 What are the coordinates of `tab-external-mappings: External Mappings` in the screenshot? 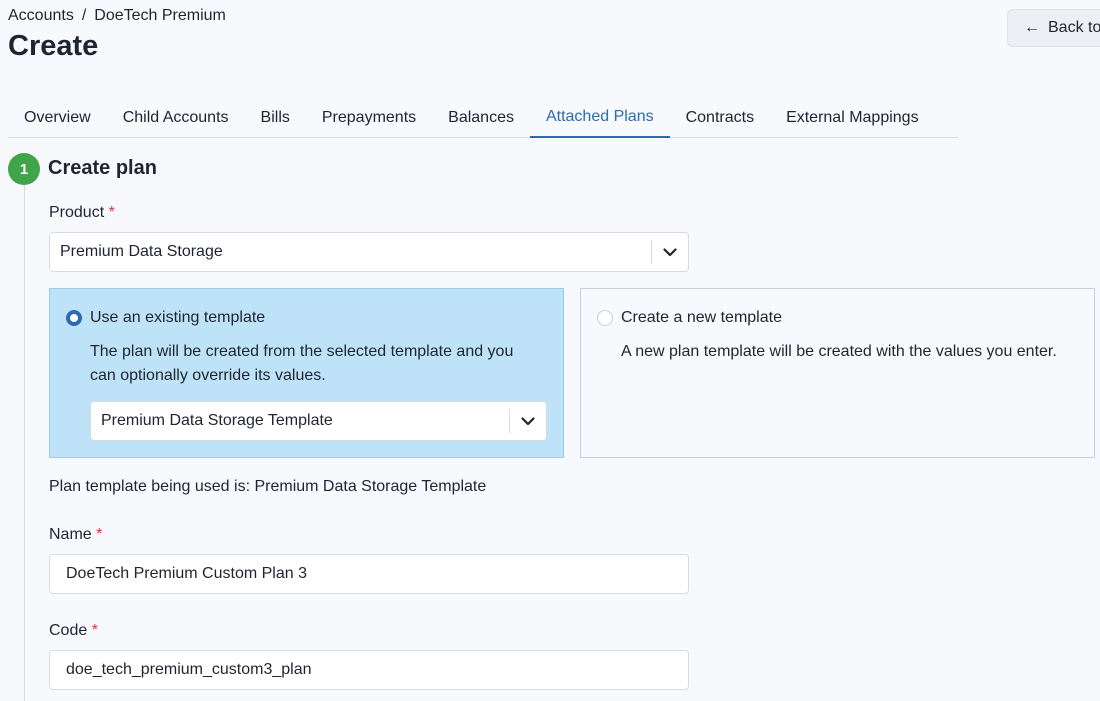 It's located at (852, 118).